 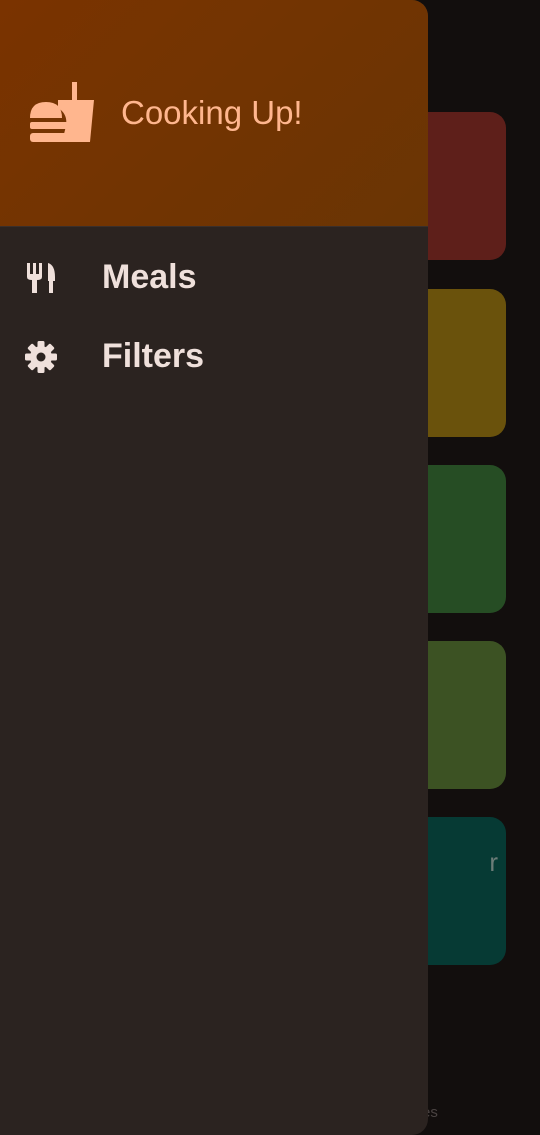 What do you see at coordinates (214, 356) in the screenshot?
I see `nav-item-filters: Filters` at bounding box center [214, 356].